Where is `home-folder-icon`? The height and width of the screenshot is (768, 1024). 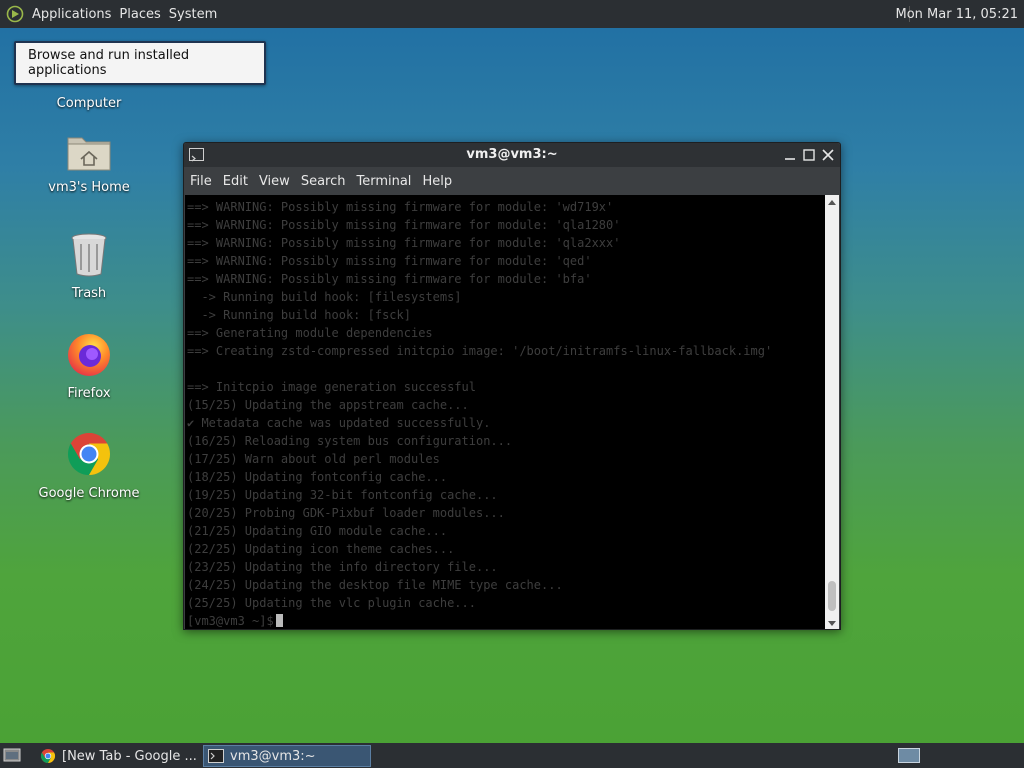
home-folder-icon is located at coordinates (89, 154).